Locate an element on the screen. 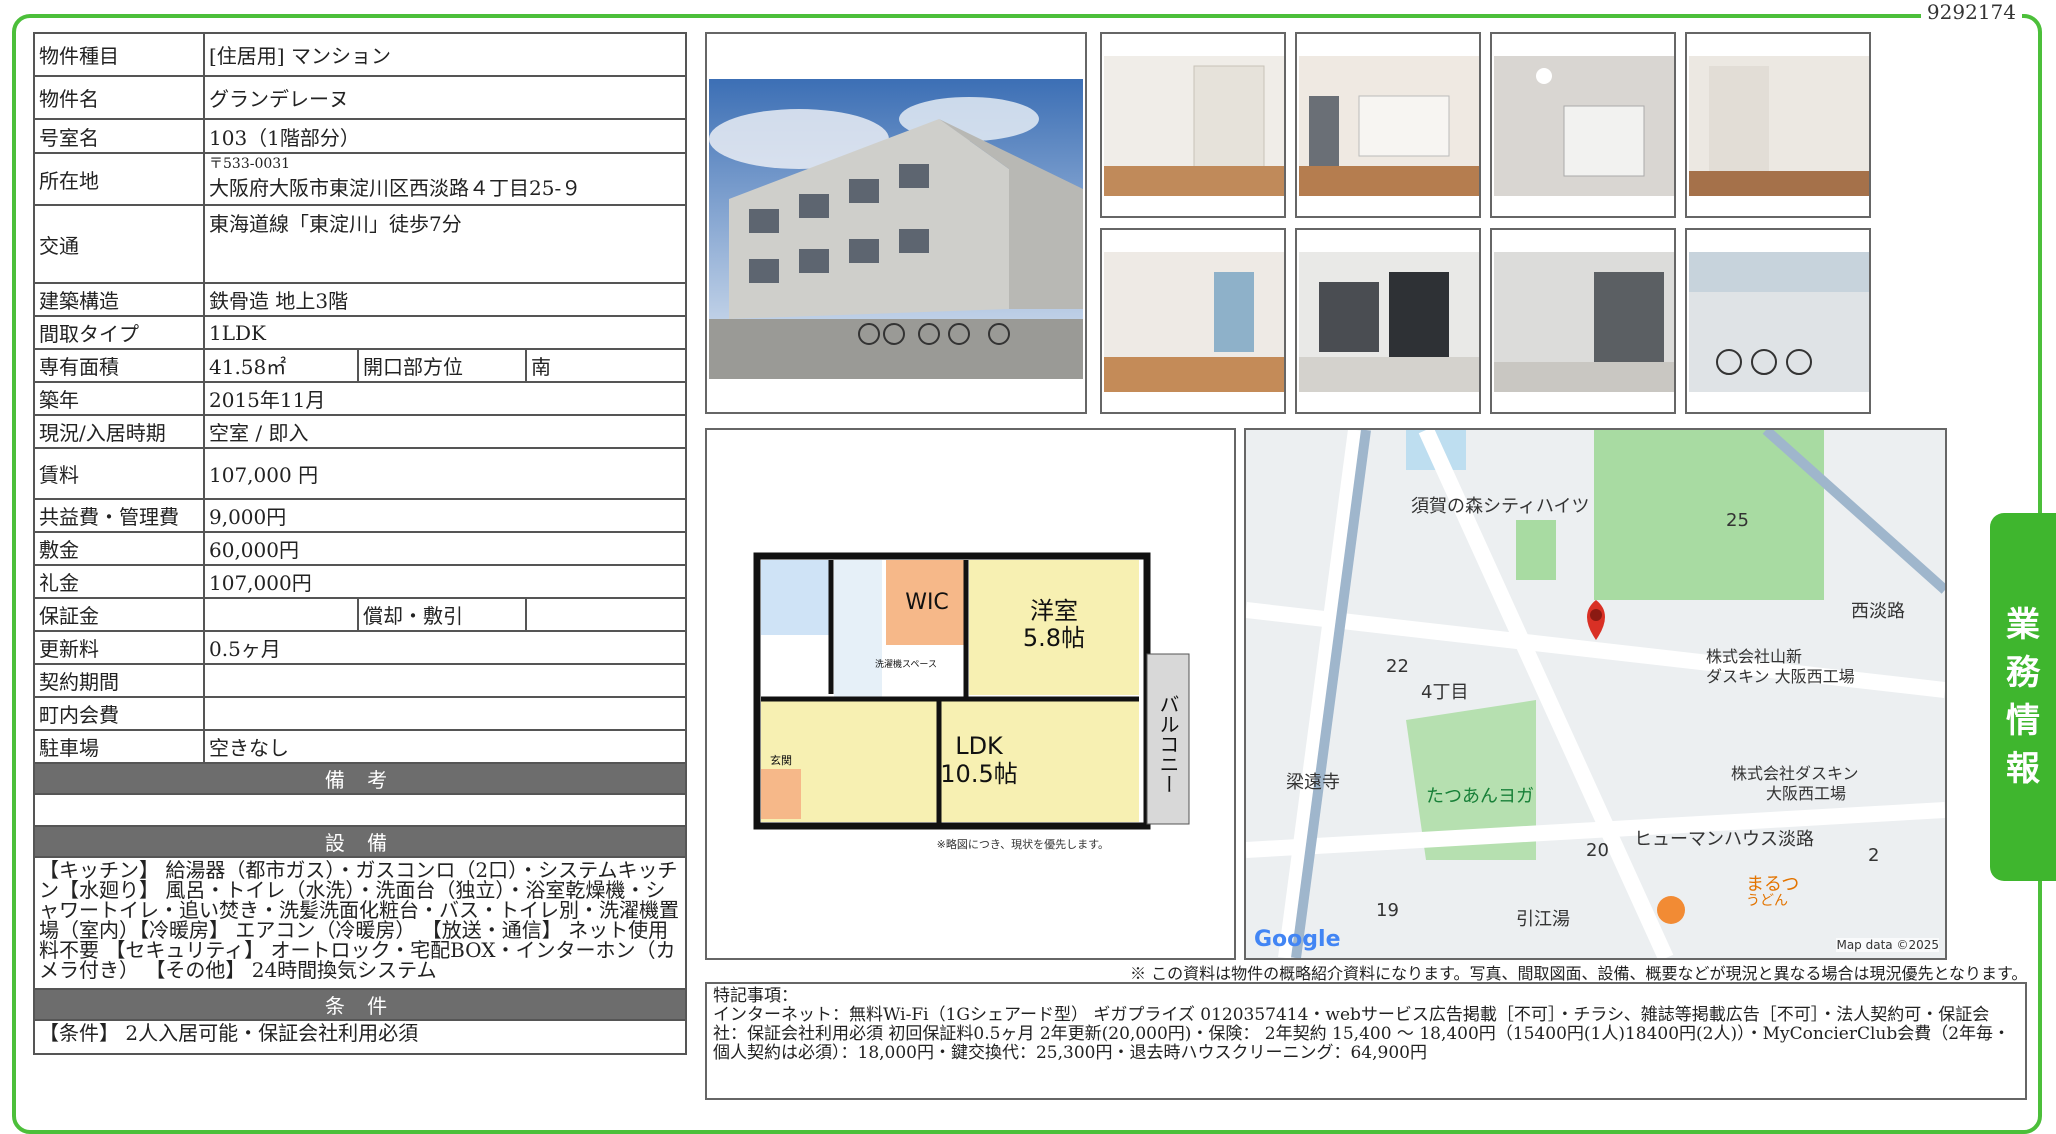 Image resolution: width=2056 pixels, height=1134 pixels. bicycle-parking-image is located at coordinates (1779, 322).